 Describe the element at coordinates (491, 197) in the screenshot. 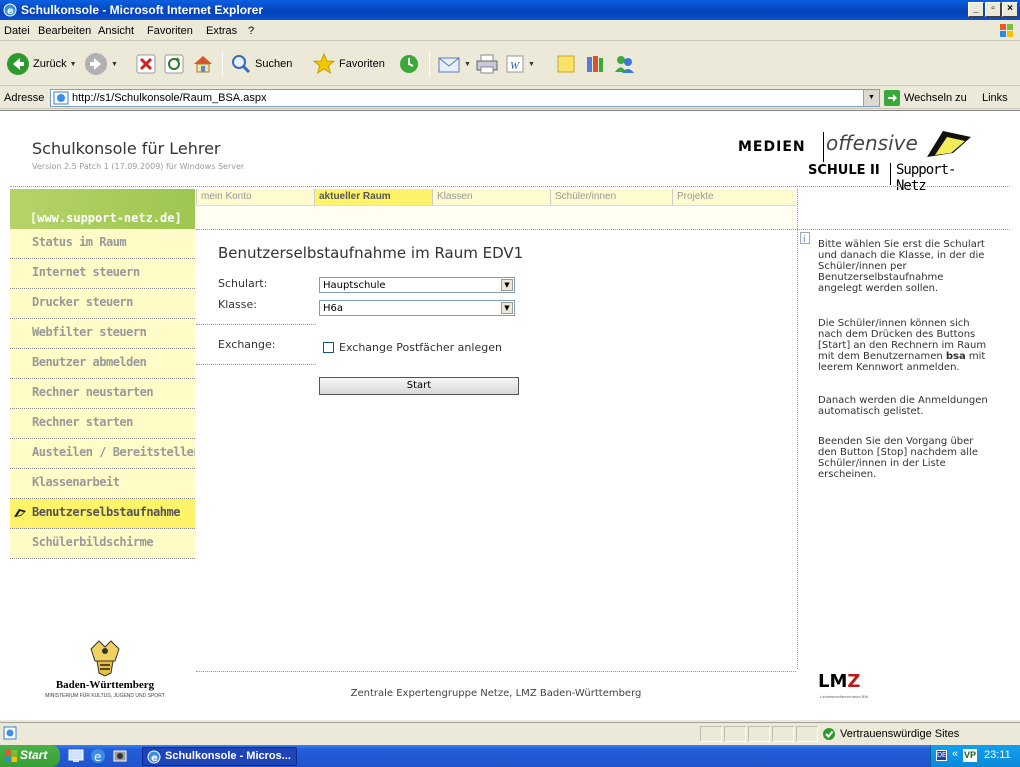

I see `tab-klassen: Klassen` at that location.